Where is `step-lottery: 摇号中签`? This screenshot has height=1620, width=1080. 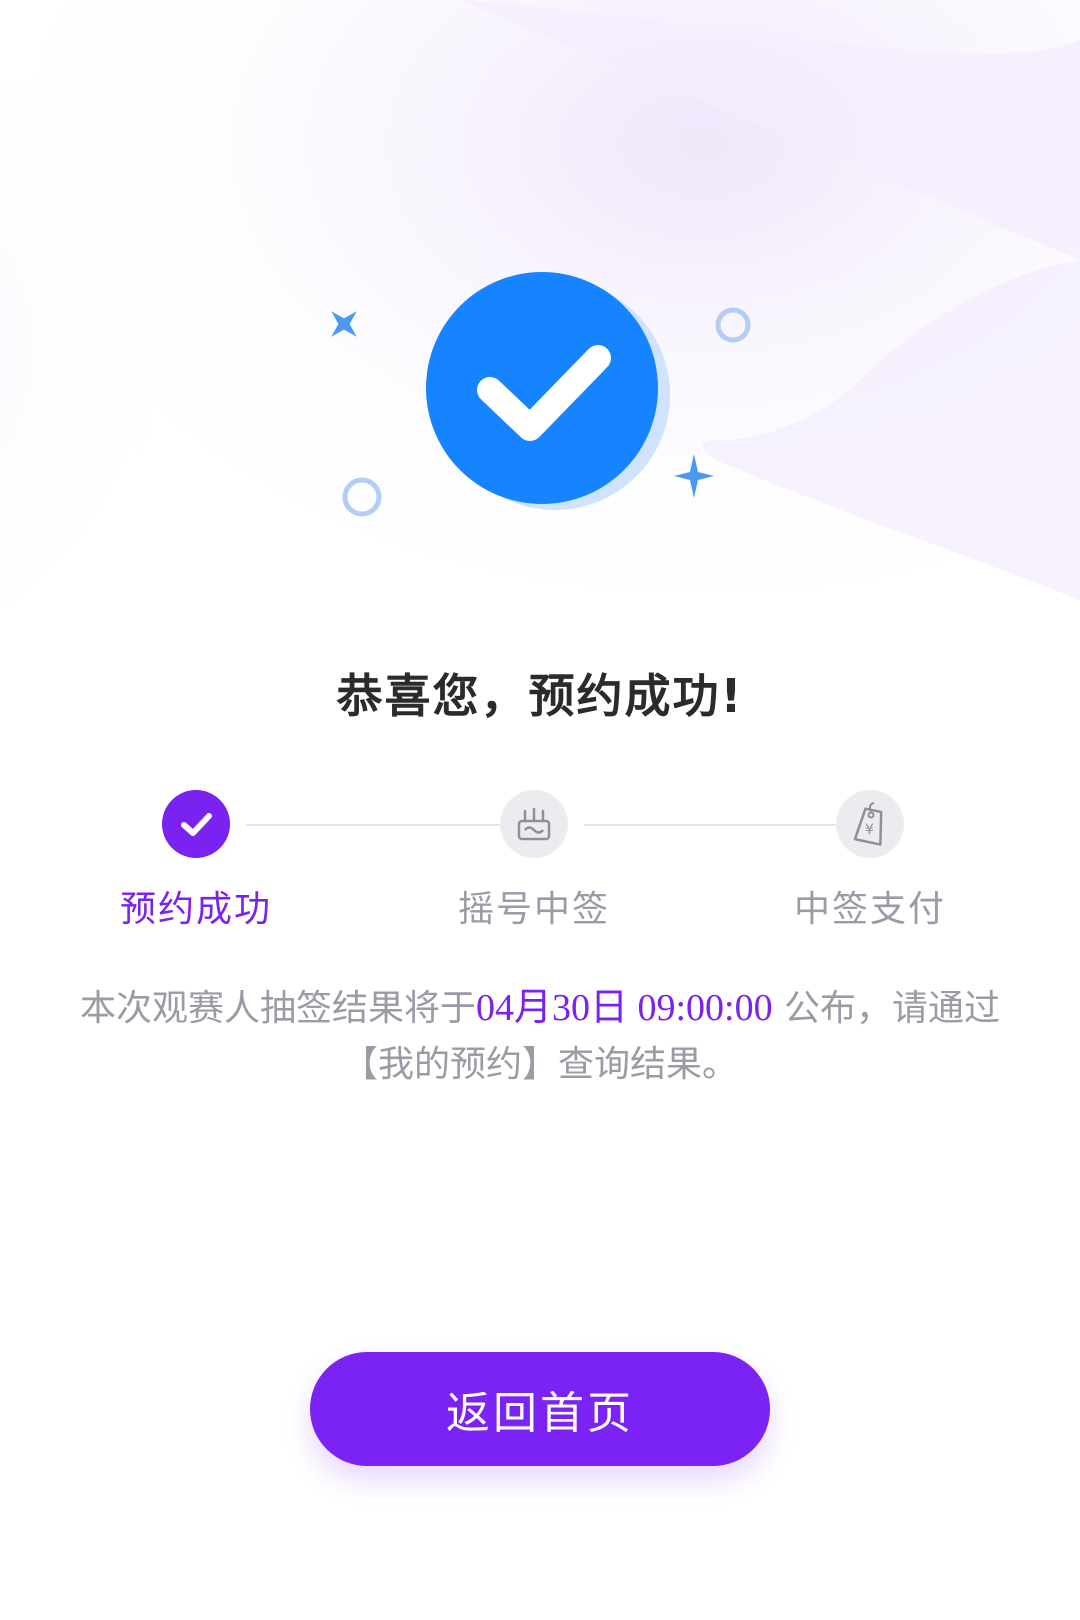 step-lottery: 摇号中签 is located at coordinates (534, 861).